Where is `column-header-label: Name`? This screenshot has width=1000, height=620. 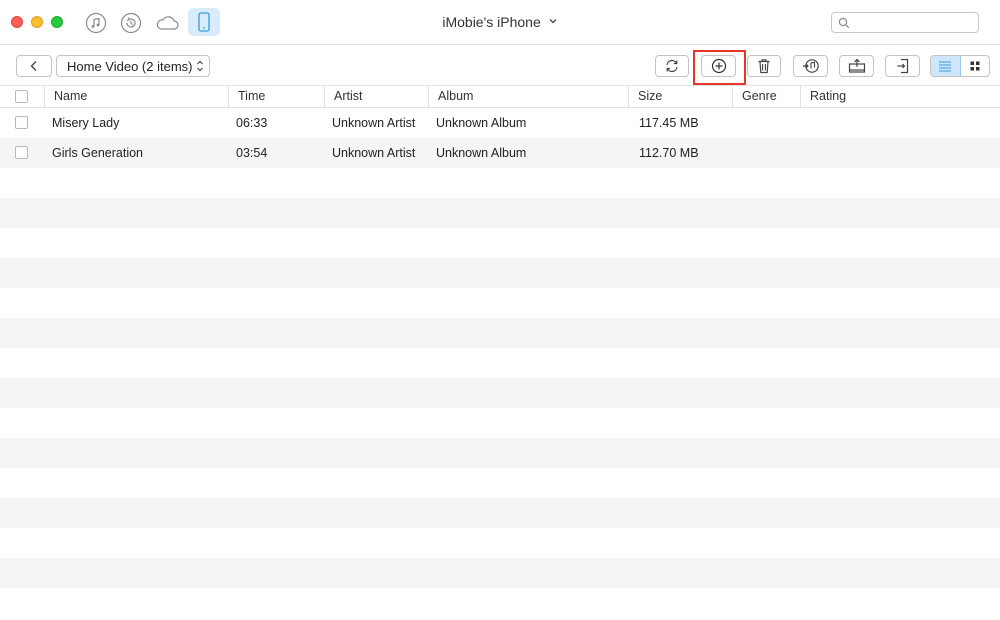
column-header-label: Name is located at coordinates (71, 96).